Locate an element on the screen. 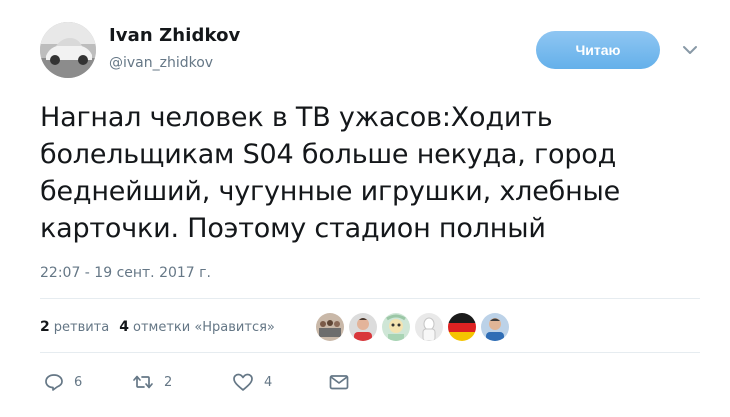 The height and width of the screenshot is (417, 730). tweet-stats: 2 ретвита 4 отметки «Нравится» is located at coordinates (162, 327).